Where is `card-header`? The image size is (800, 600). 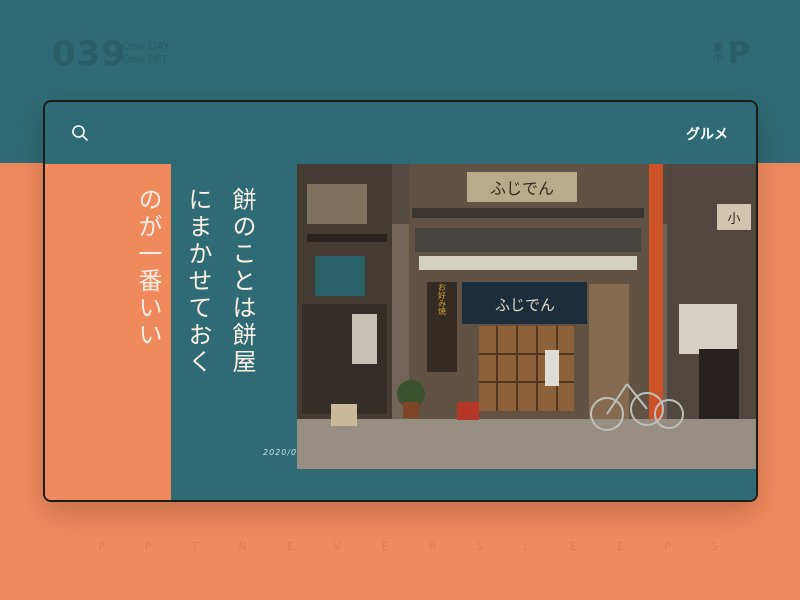 card-header is located at coordinates (400, 133).